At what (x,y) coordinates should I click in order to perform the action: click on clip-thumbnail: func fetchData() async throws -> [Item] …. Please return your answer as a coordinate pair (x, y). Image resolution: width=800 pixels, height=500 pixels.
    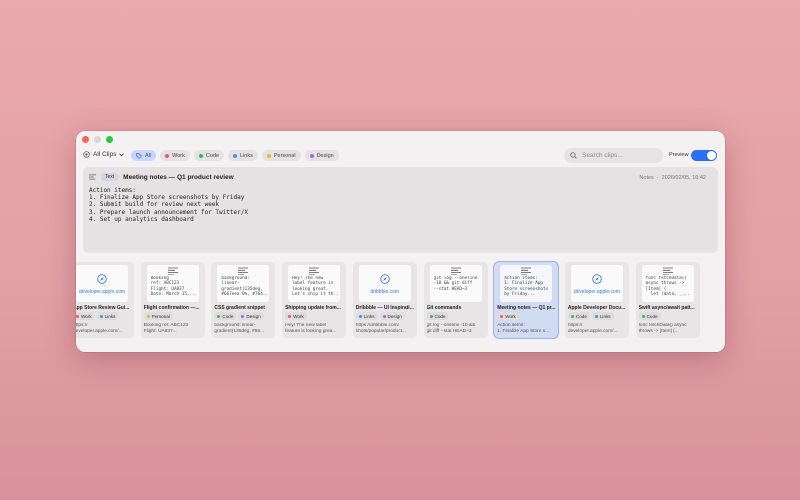
    Looking at the image, I should click on (667, 283).